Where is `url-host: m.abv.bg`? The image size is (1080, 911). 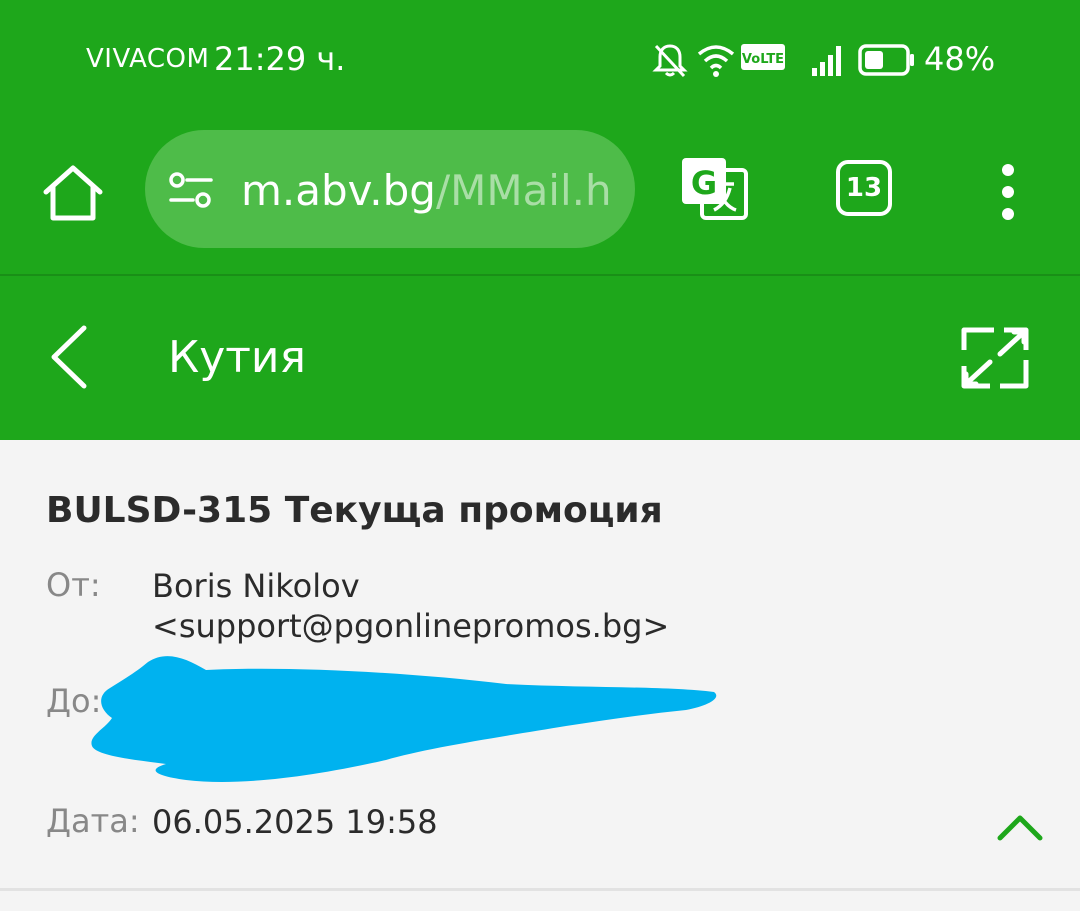 url-host: m.abv.bg is located at coordinates (338, 190).